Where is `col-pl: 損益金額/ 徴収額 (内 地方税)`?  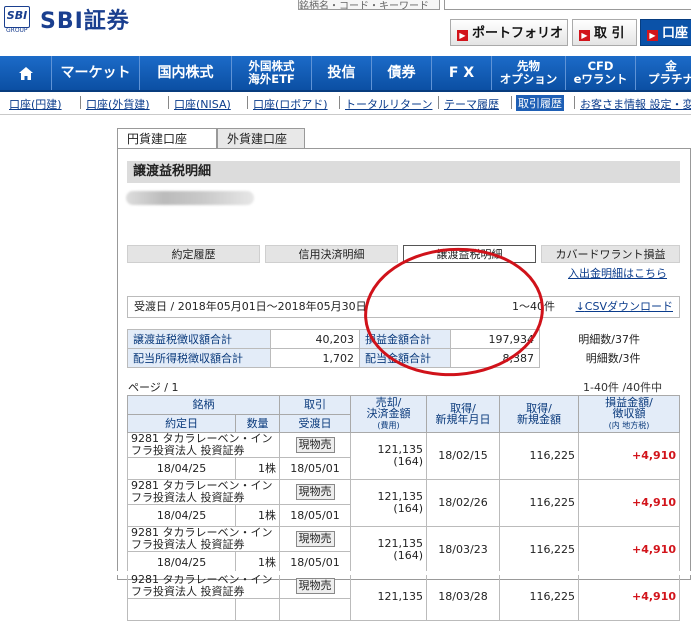 col-pl: 損益金額/ 徴収額 (内 地方税) is located at coordinates (629, 414).